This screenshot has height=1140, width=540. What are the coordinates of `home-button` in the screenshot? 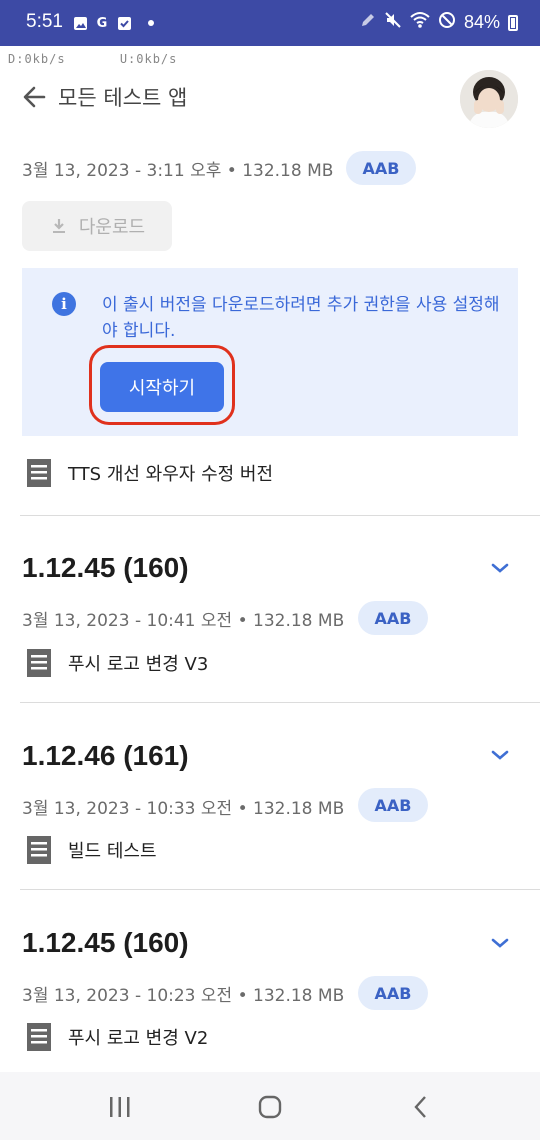 It's located at (270, 1107).